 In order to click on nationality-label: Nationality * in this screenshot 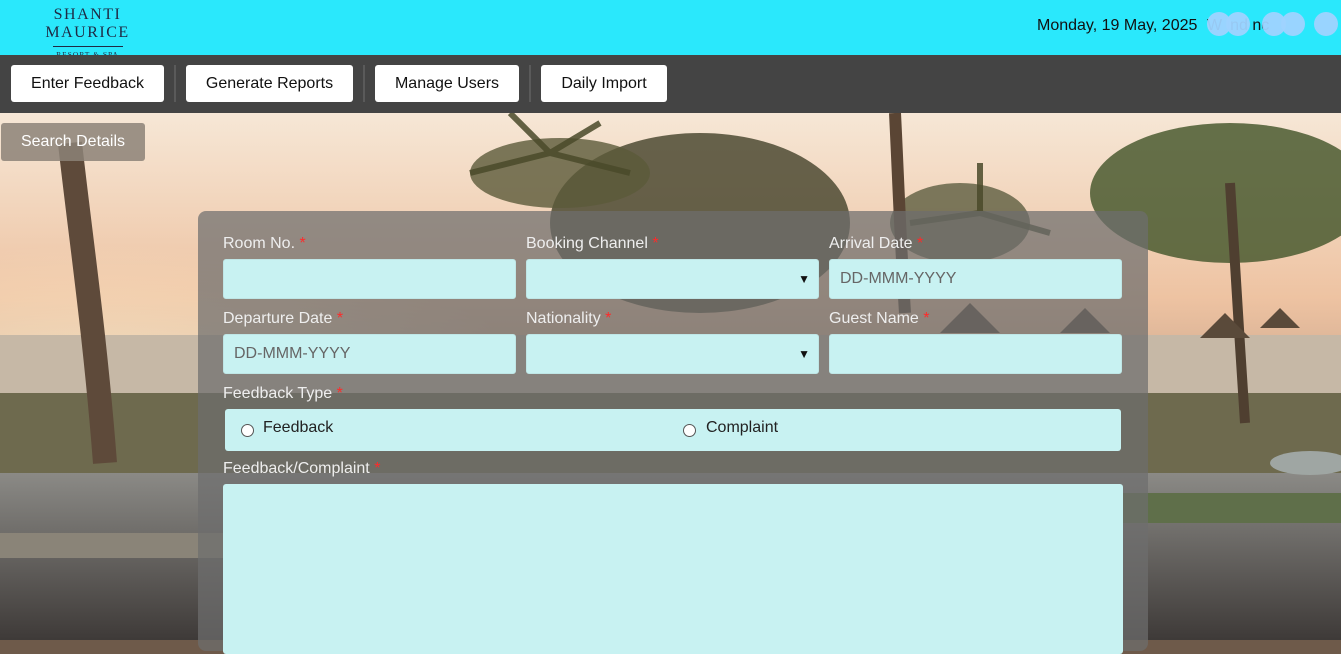, I will do `click(568, 319)`.